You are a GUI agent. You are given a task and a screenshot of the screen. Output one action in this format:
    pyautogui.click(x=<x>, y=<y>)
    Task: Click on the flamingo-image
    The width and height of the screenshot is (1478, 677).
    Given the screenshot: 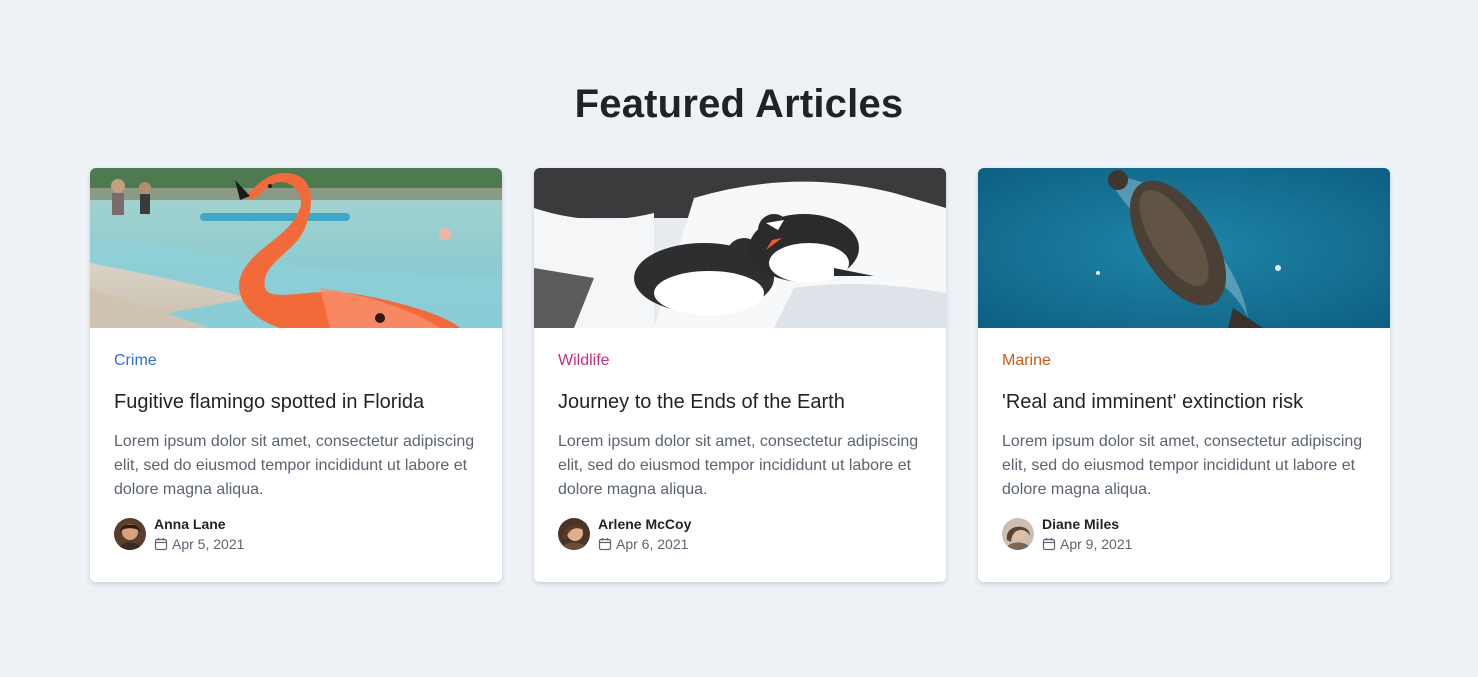 What is the action you would take?
    pyautogui.click(x=296, y=248)
    